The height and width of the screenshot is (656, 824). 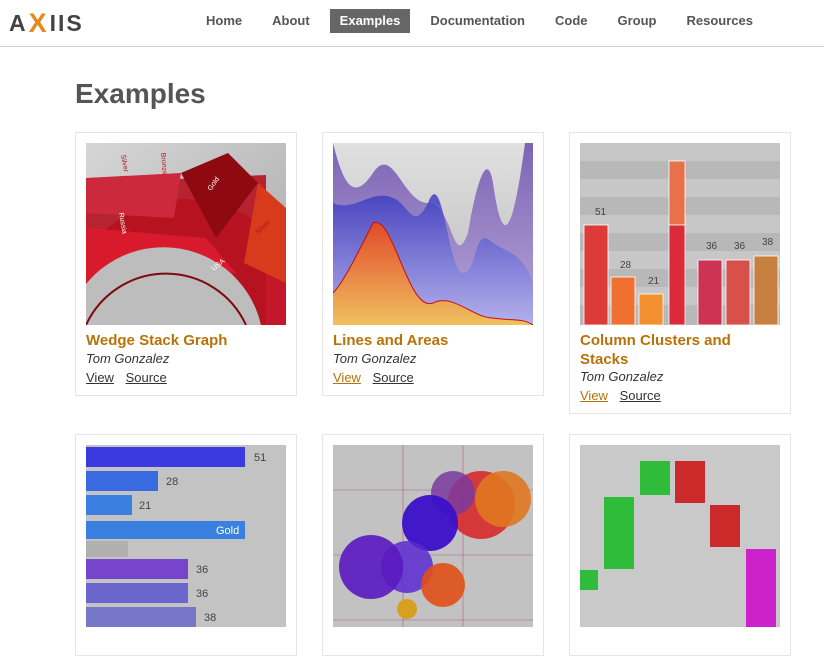 I want to click on waterfall-thumbnail, so click(x=680, y=536).